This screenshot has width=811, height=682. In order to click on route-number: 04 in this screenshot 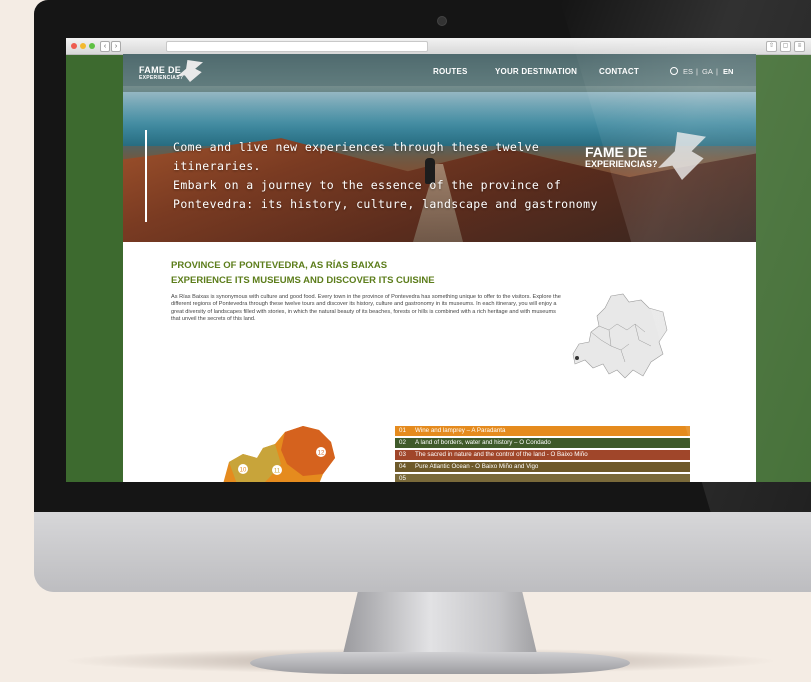, I will do `click(402, 466)`.